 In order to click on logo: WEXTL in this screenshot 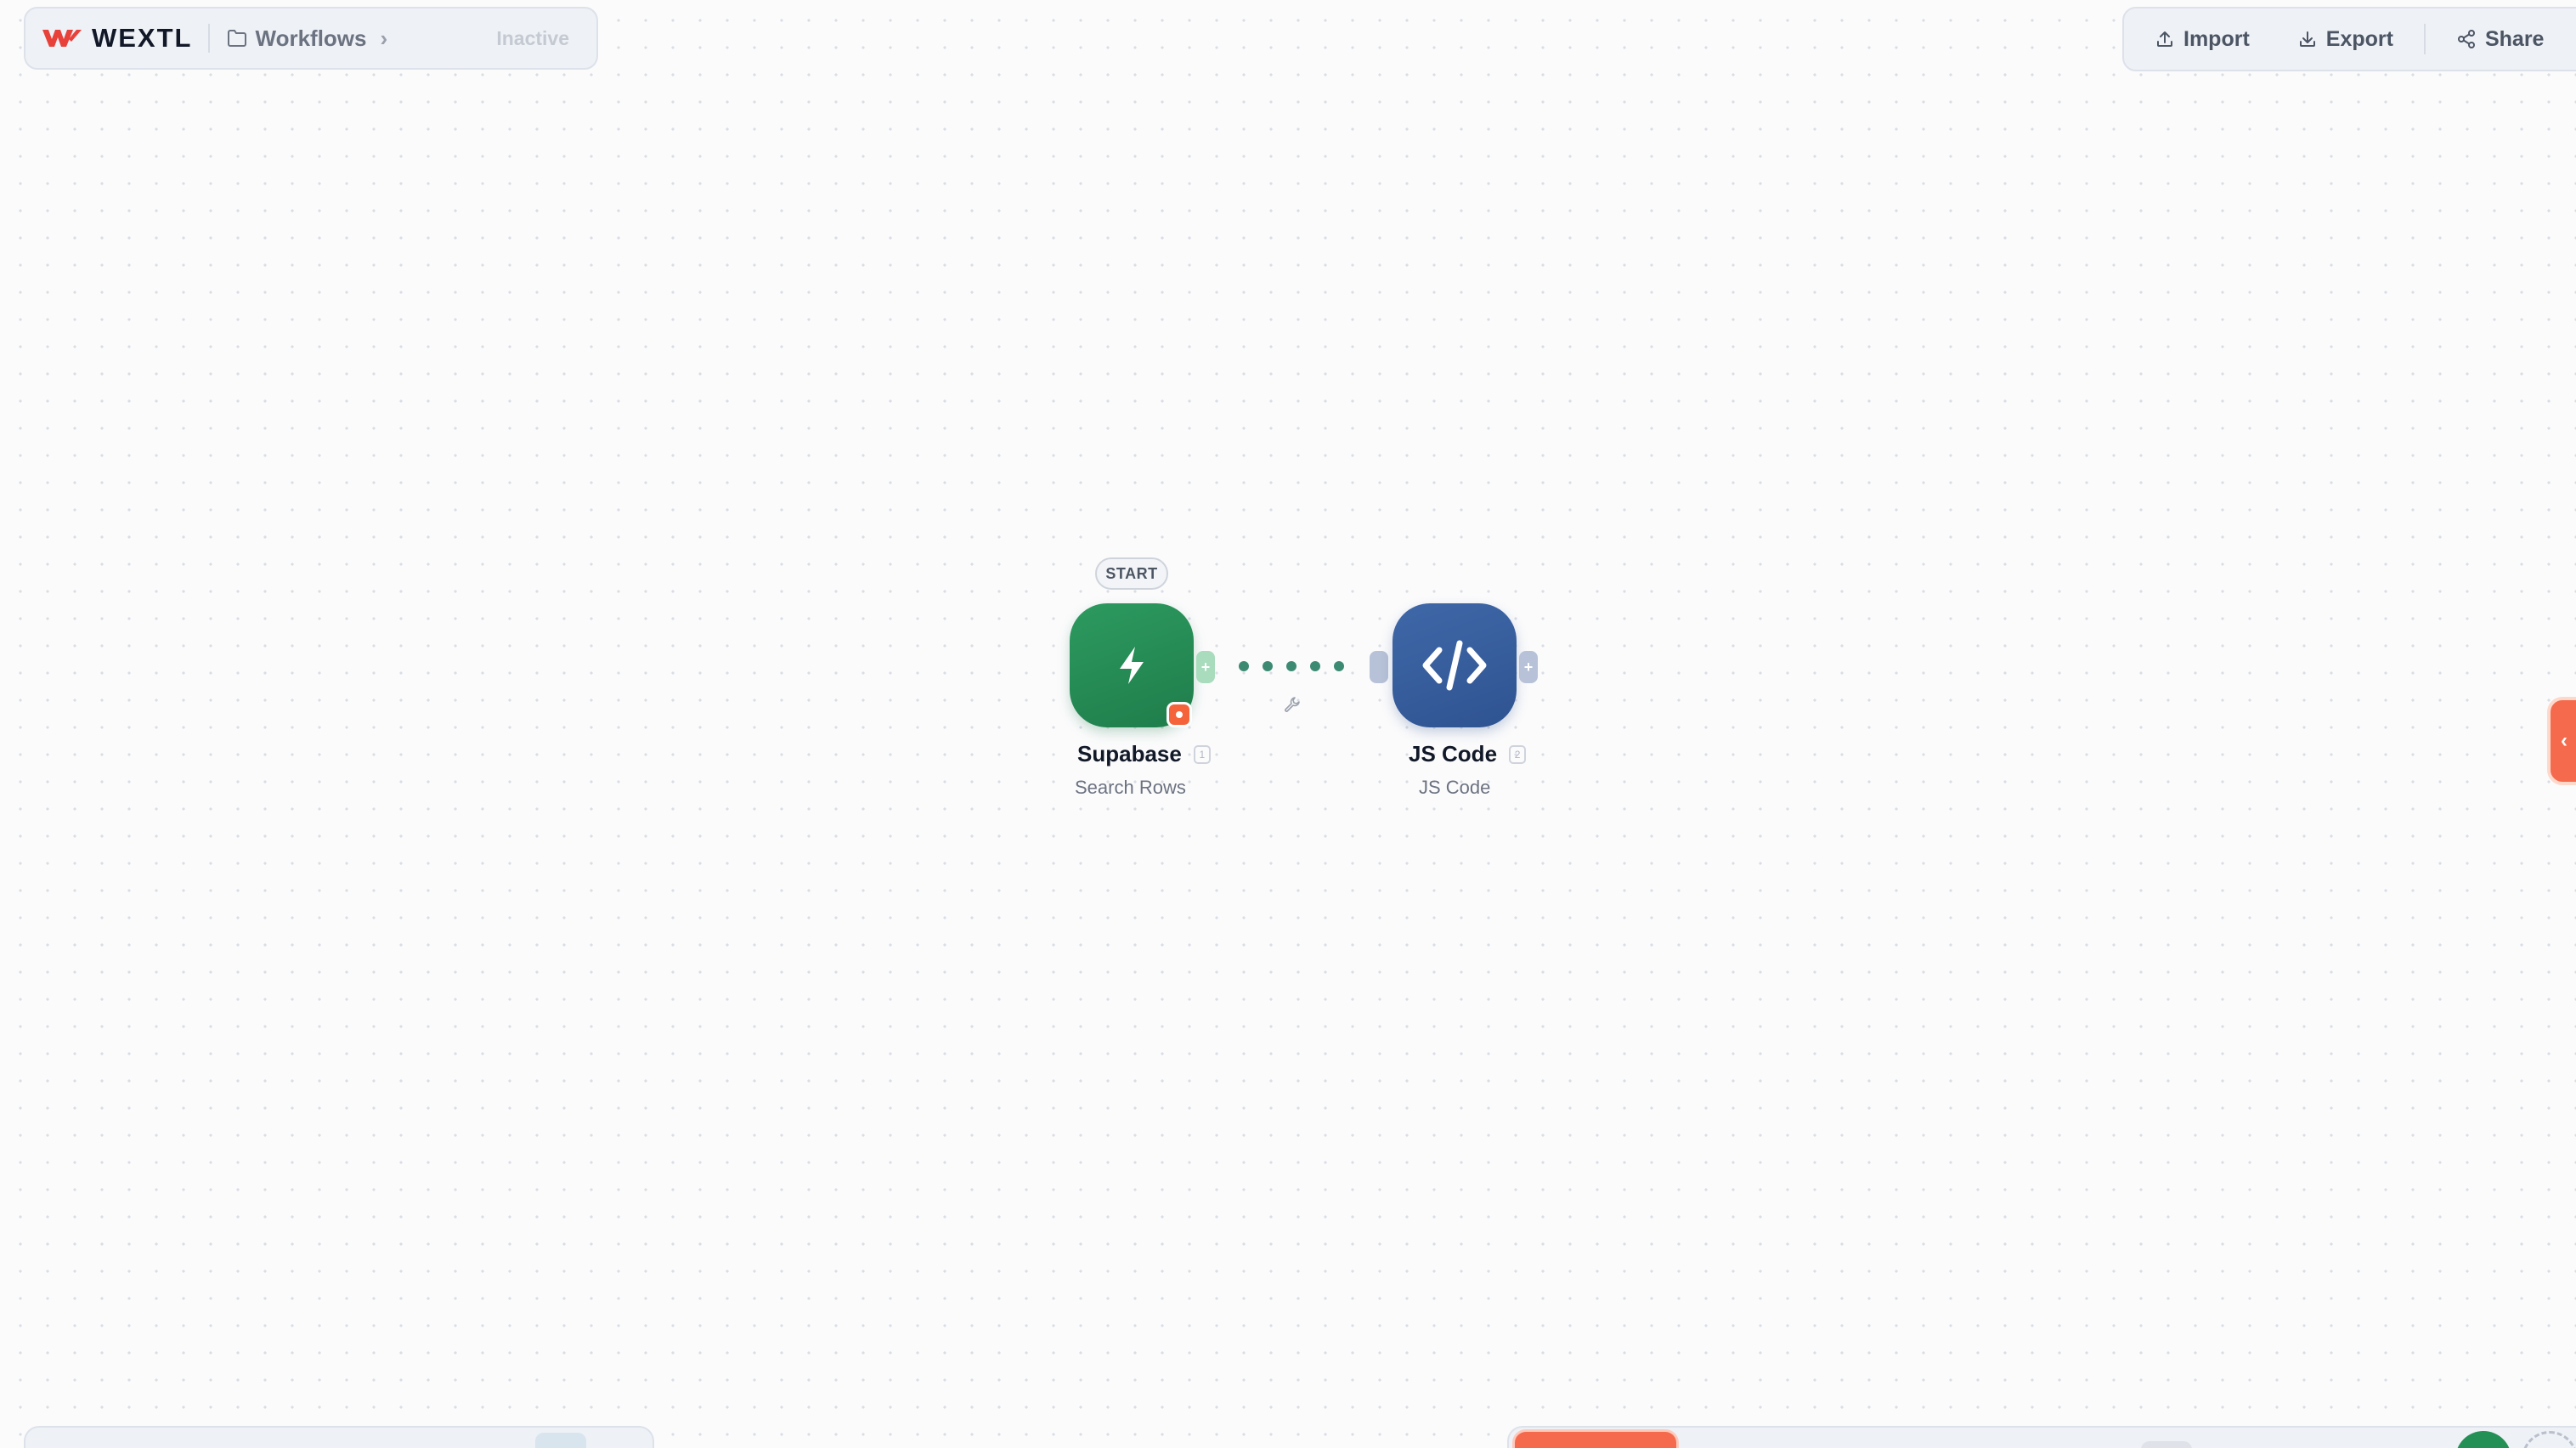, I will do `click(117, 38)`.